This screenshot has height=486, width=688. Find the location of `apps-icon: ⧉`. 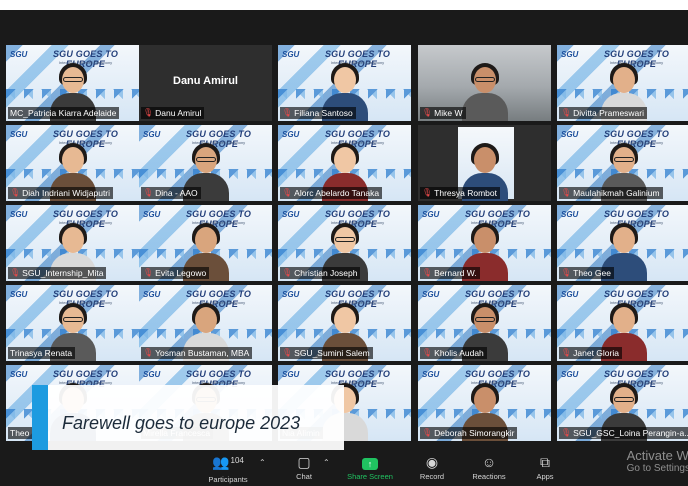

apps-icon: ⧉ is located at coordinates (545, 462).